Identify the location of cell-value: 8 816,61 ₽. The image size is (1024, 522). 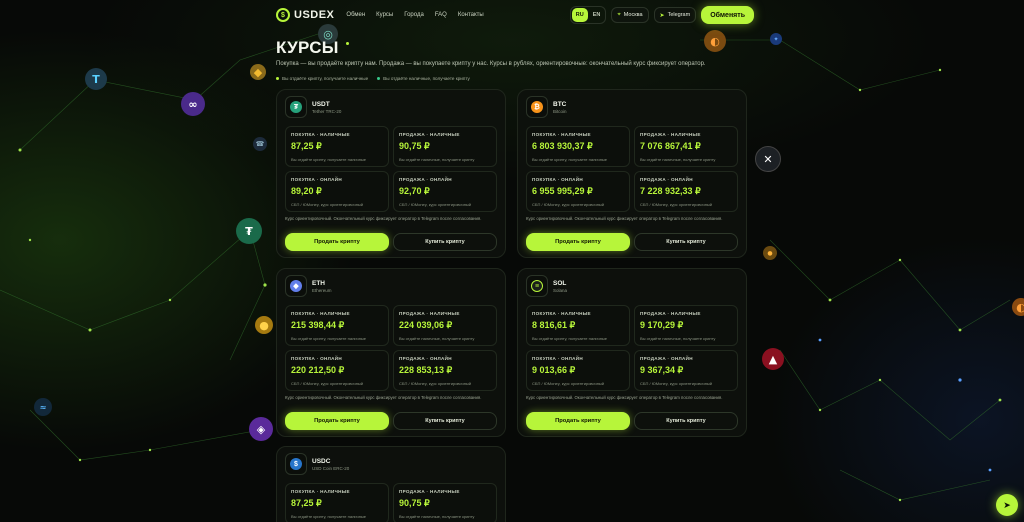
(554, 325).